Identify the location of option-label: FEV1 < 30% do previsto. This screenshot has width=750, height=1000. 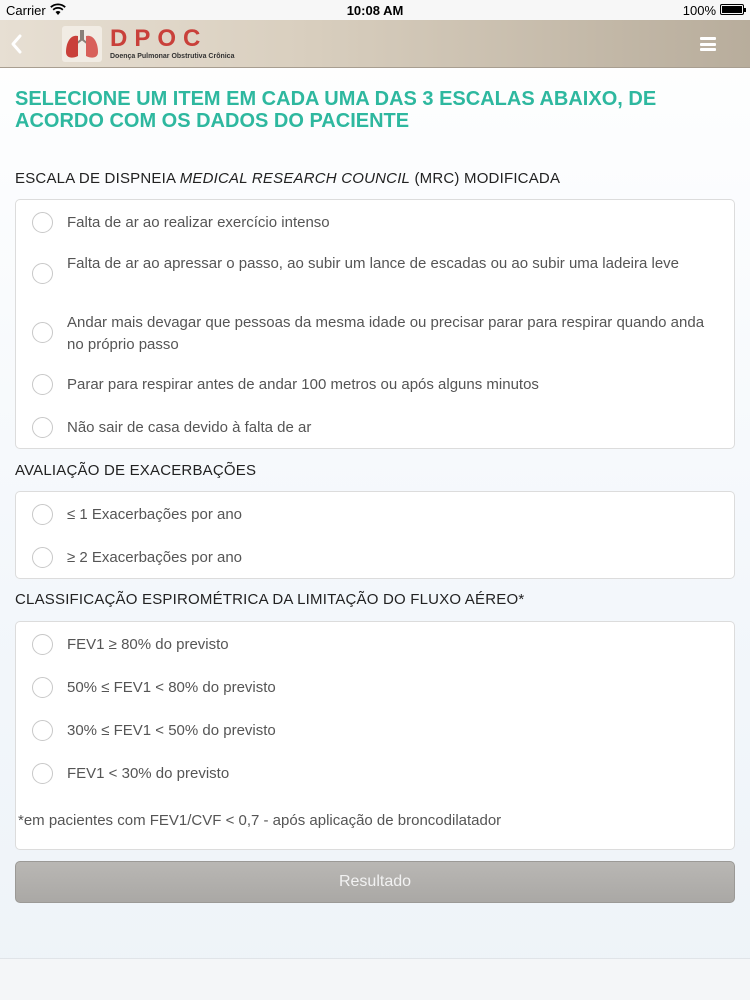
(148, 773).